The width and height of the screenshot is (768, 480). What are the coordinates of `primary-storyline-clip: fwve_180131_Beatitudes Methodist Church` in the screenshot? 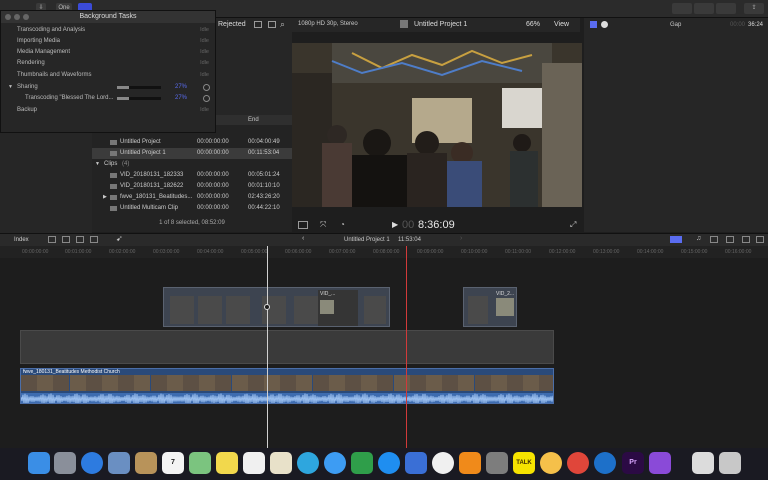 It's located at (287, 386).